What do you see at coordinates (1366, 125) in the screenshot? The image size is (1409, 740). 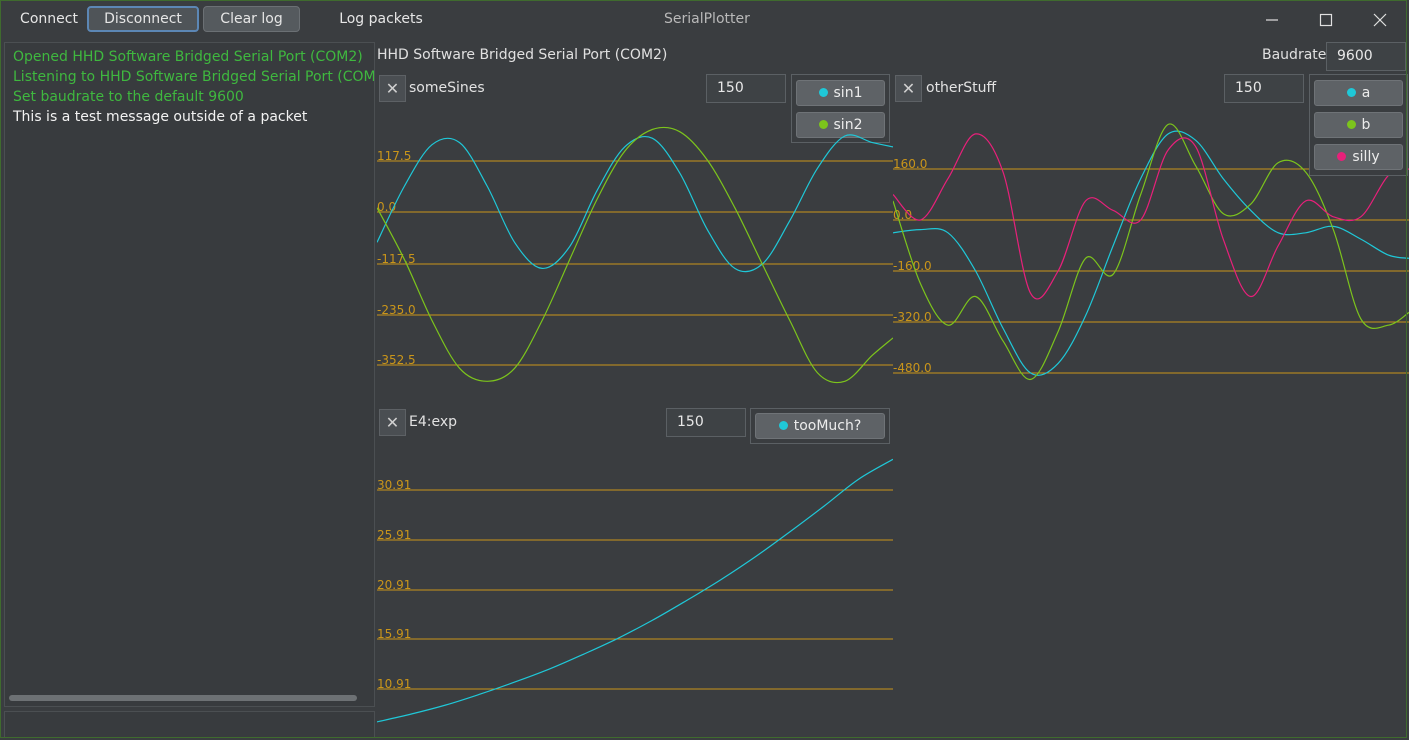 I see `legend-label: b` at bounding box center [1366, 125].